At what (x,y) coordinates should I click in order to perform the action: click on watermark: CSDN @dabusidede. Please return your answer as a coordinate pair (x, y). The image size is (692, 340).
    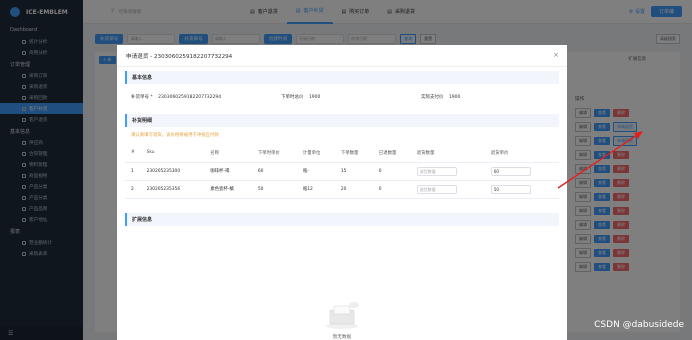
    Looking at the image, I should click on (639, 325).